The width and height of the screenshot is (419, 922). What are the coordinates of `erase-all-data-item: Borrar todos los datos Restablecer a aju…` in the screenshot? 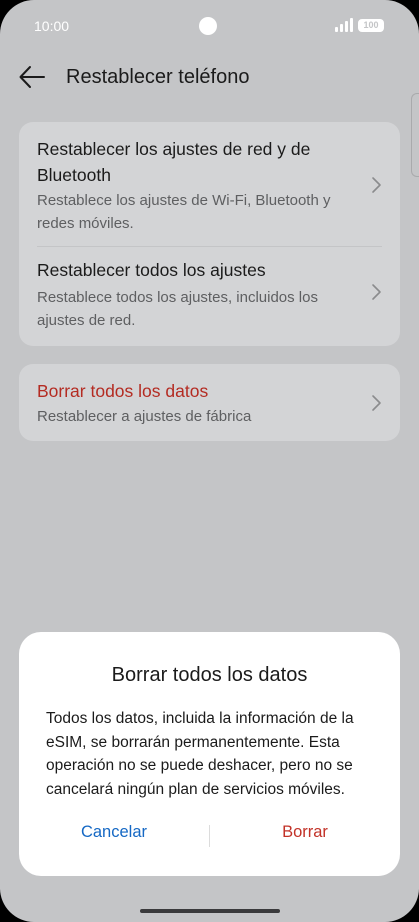 It's located at (209, 402).